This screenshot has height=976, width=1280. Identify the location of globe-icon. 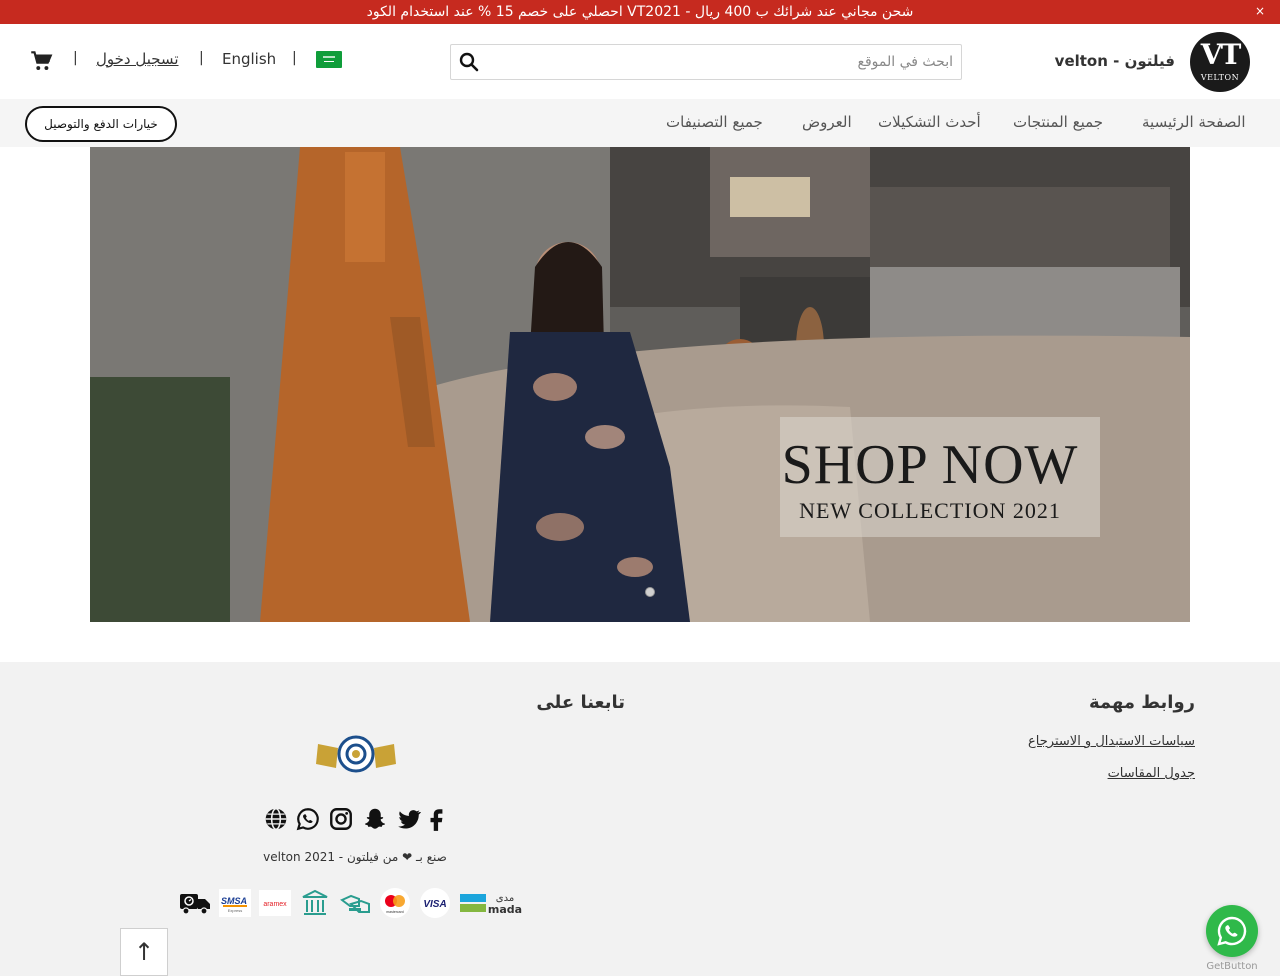
(276, 819).